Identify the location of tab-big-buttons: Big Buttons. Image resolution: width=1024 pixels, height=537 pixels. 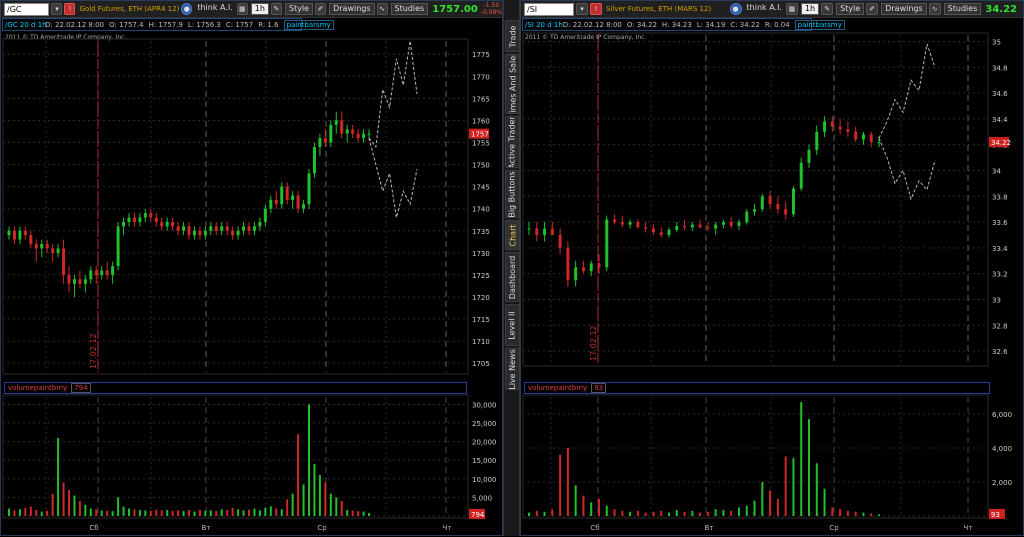
(512, 194).